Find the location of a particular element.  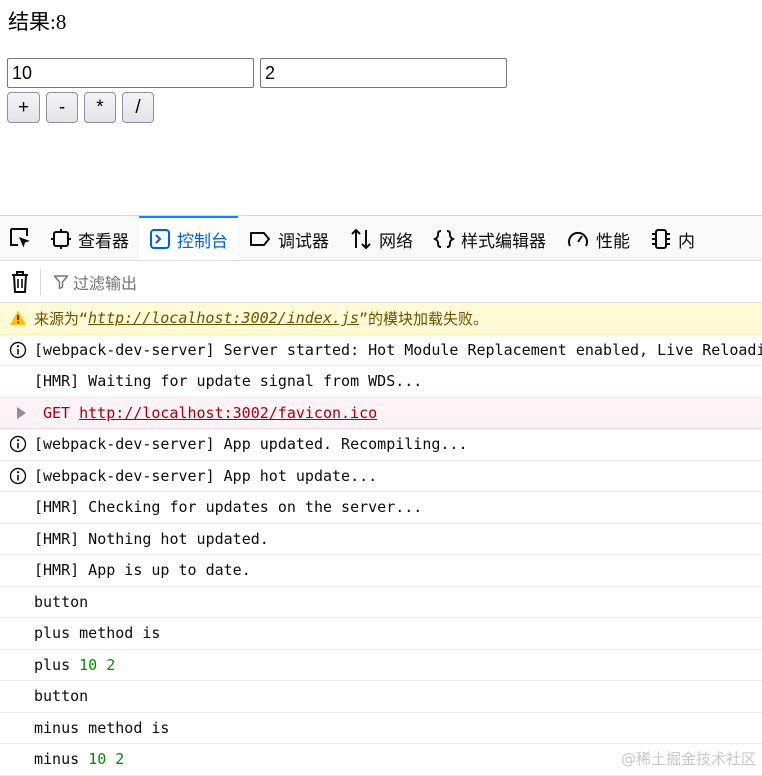

filter-placeholder: 过滤输出 is located at coordinates (105, 283).